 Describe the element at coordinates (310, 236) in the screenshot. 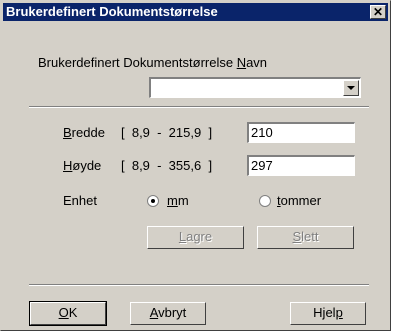

I see `delete-rest: lett` at that location.